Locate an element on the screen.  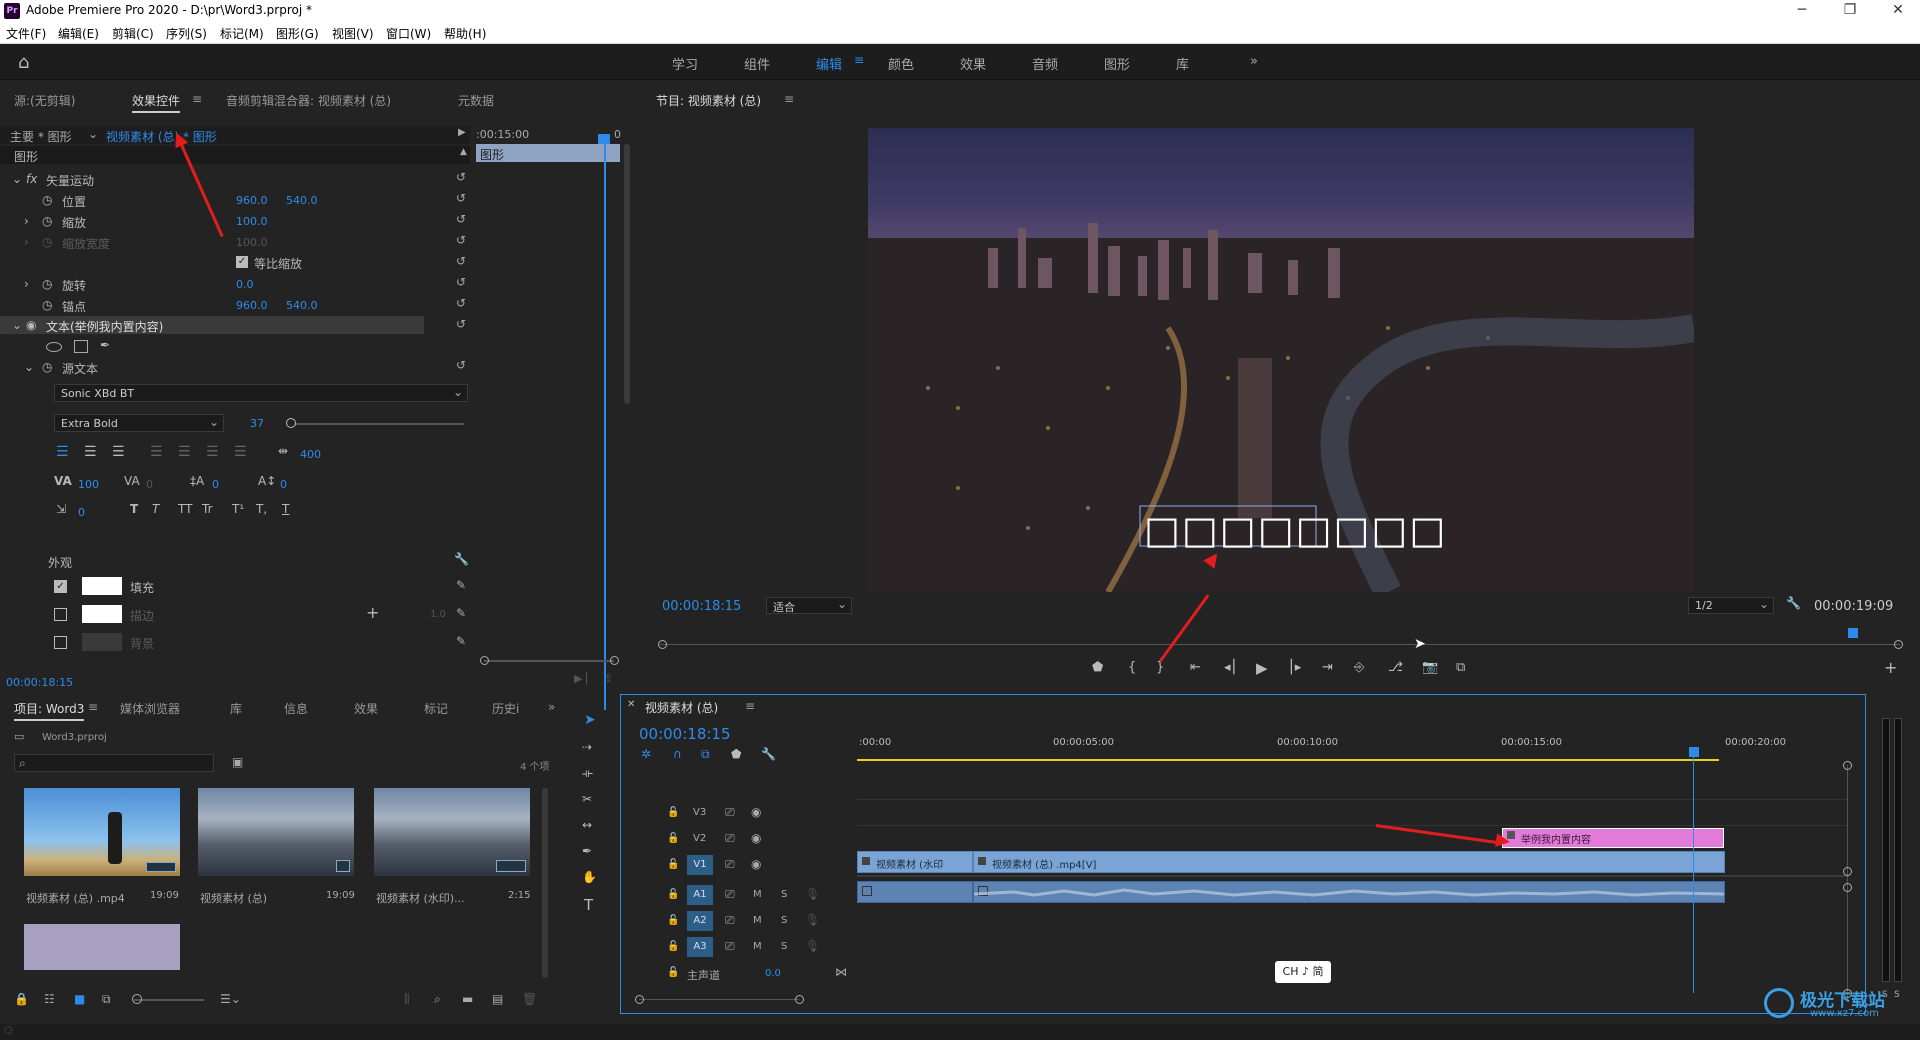
add-marker-icon: ⬟ is located at coordinates (1097, 667).